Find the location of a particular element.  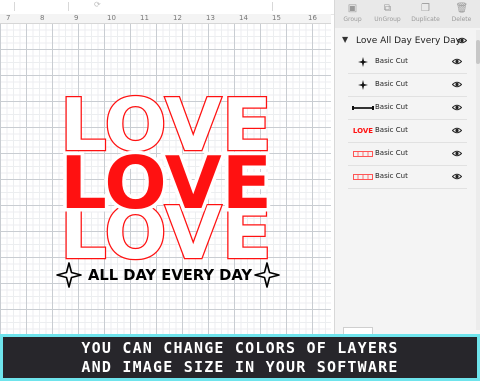

tagline-text: ALL DAY EVERY DAY is located at coordinates (170, 275).